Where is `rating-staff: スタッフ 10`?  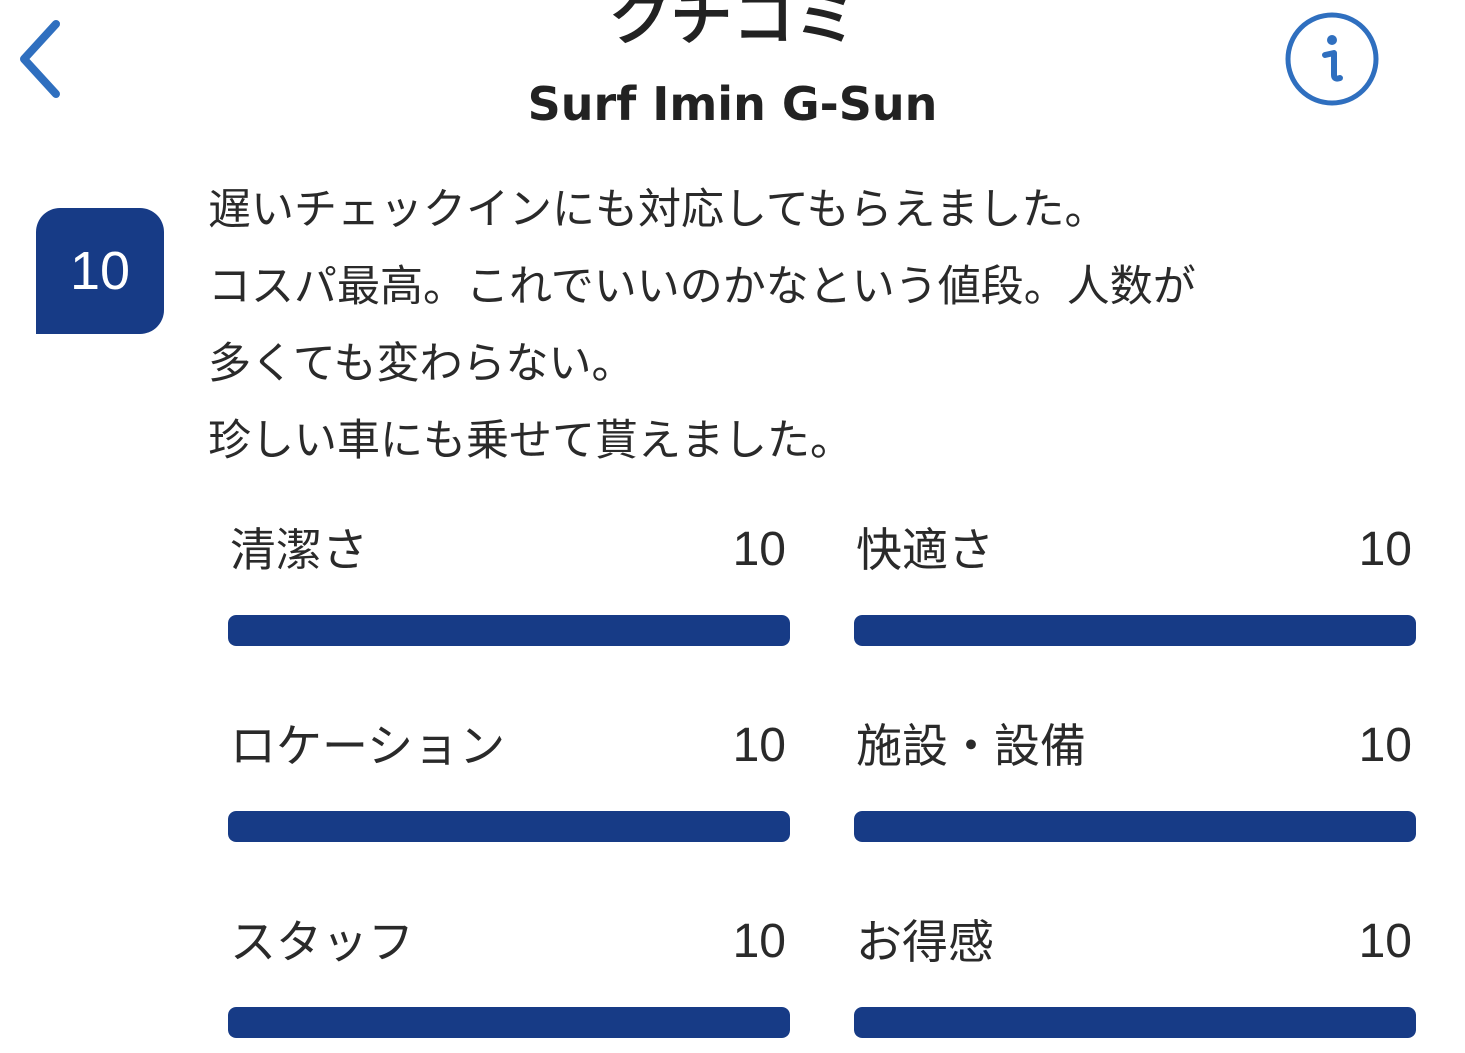 rating-staff: スタッフ 10 is located at coordinates (509, 982).